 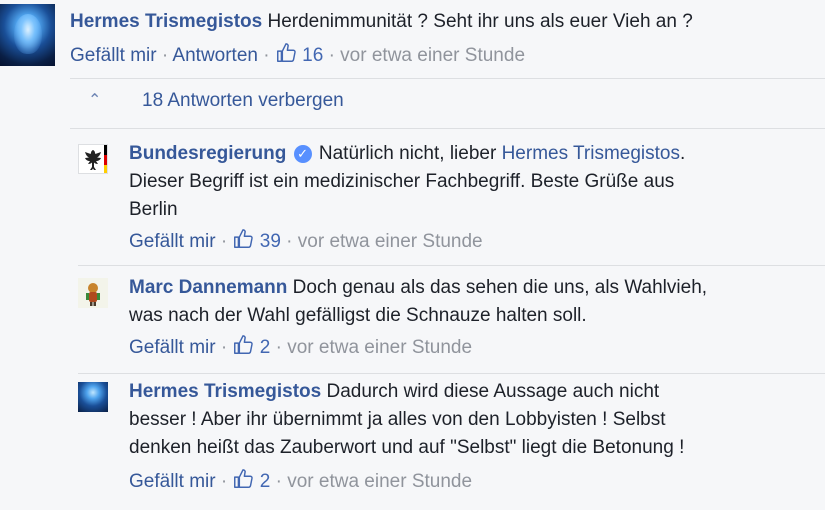 I want to click on hide-replies-link: 18 Antworten verbergen, so click(x=243, y=101).